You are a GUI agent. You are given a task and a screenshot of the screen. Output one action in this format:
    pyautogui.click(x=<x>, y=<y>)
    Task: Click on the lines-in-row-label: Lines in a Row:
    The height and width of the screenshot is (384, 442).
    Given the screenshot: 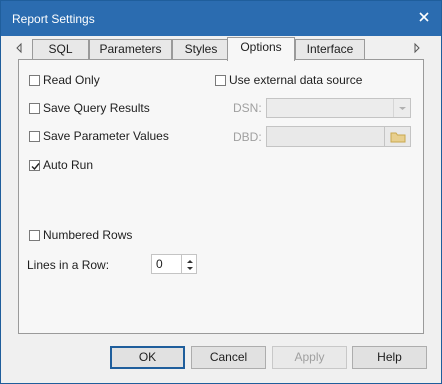 What is the action you would take?
    pyautogui.click(x=68, y=265)
    